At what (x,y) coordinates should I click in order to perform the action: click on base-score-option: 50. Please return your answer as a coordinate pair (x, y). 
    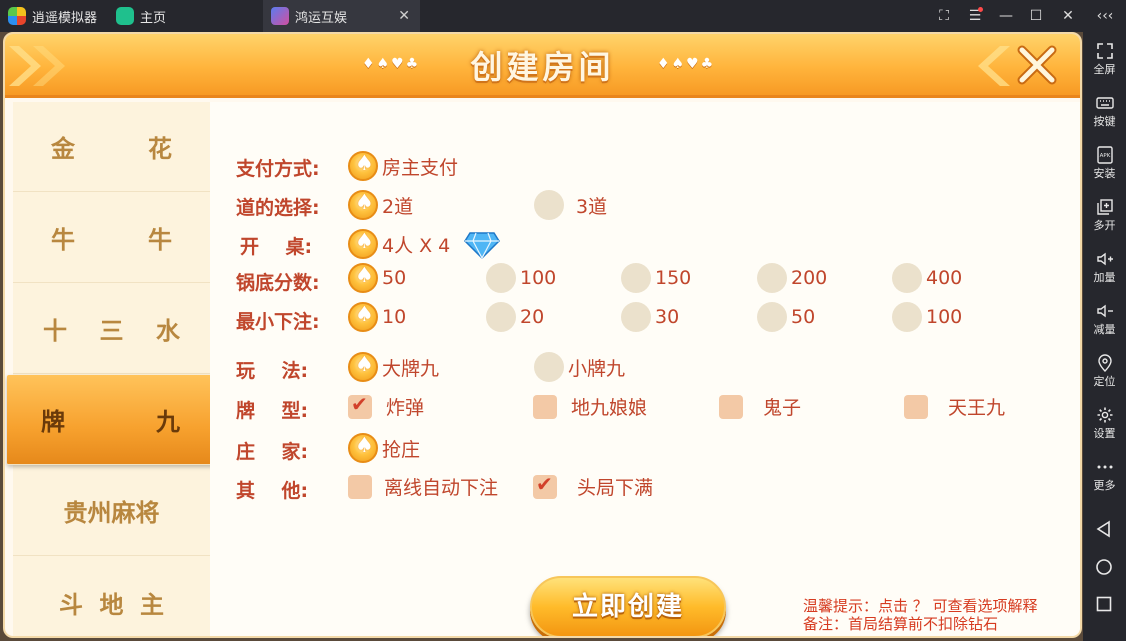
    Looking at the image, I should click on (377, 278).